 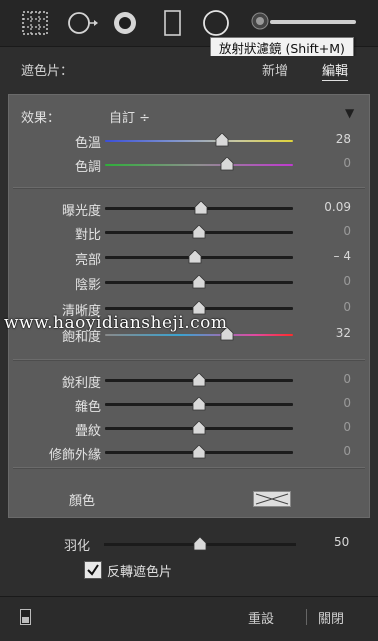 What do you see at coordinates (272, 499) in the screenshot?
I see `color-swatch` at bounding box center [272, 499].